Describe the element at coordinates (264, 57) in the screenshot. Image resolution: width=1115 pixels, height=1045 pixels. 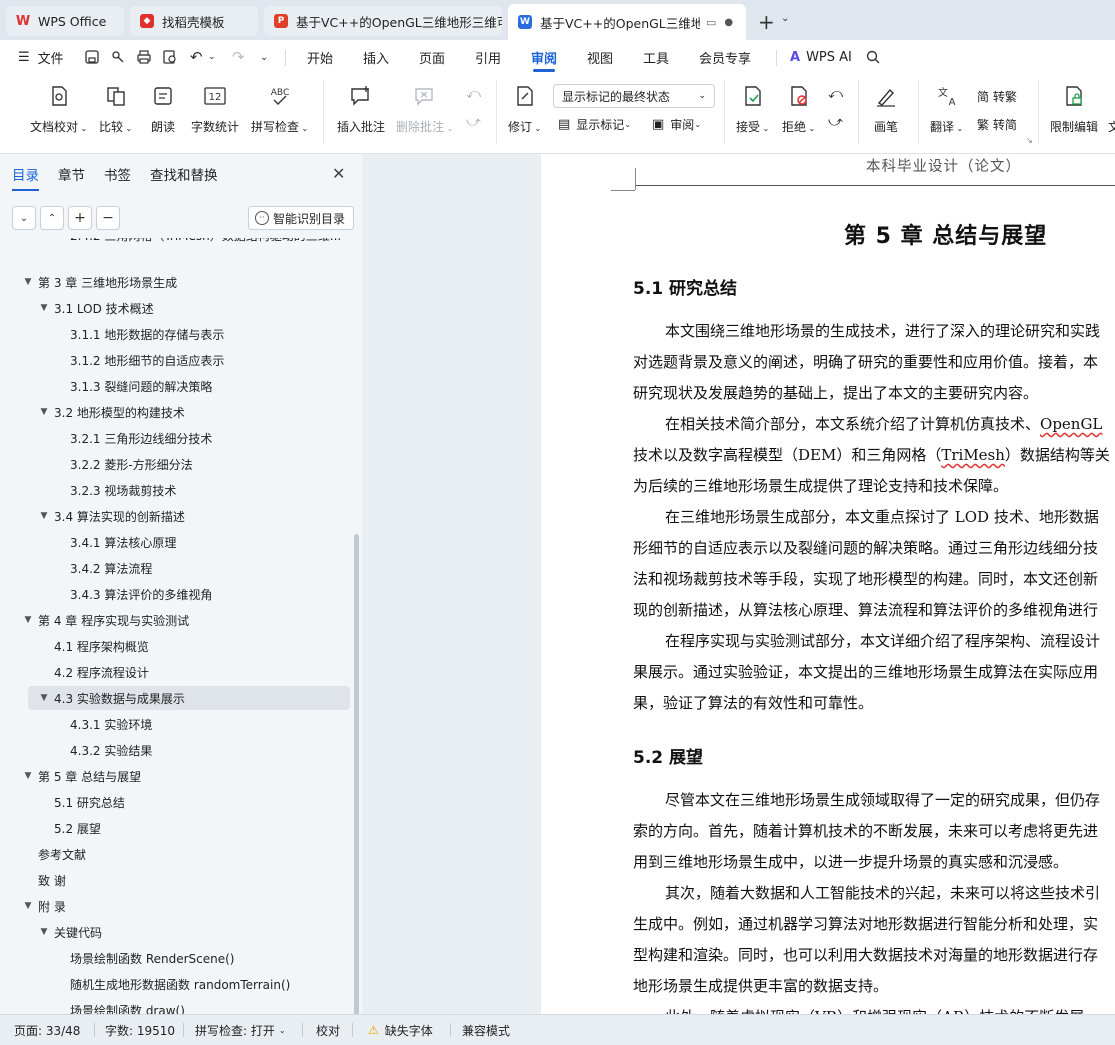
I see `quick-access-more-icon: ⌄` at that location.